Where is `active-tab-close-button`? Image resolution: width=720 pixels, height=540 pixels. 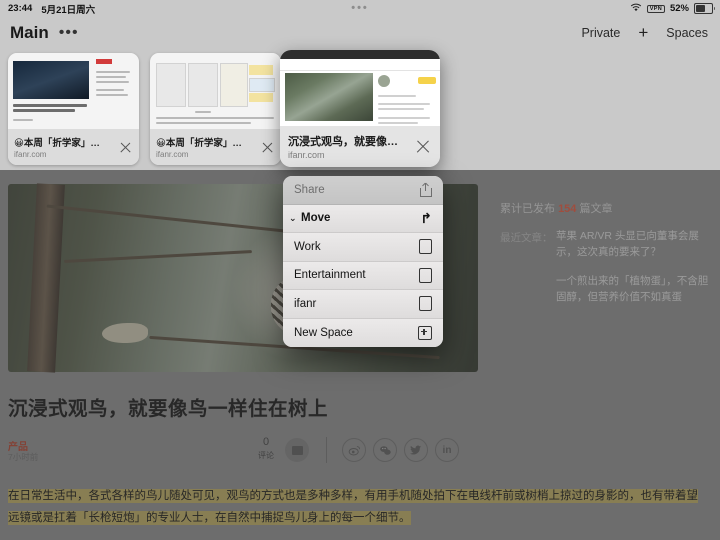 active-tab-close-button is located at coordinates (423, 147).